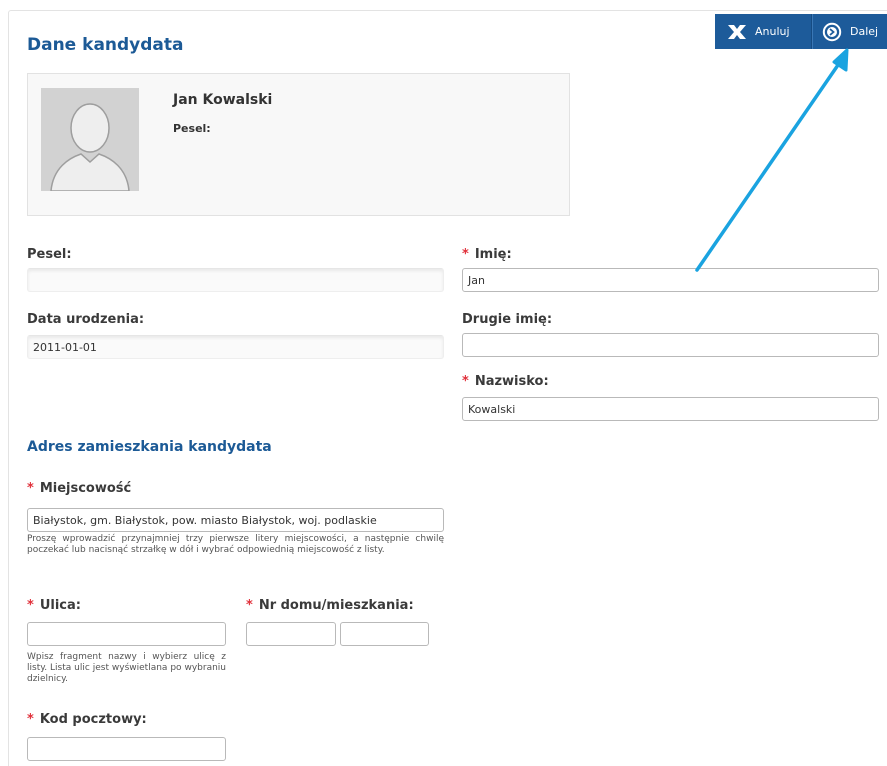 This screenshot has width=887, height=766. Describe the element at coordinates (772, 31) in the screenshot. I see `cancel-button-label: Anuluj` at that location.